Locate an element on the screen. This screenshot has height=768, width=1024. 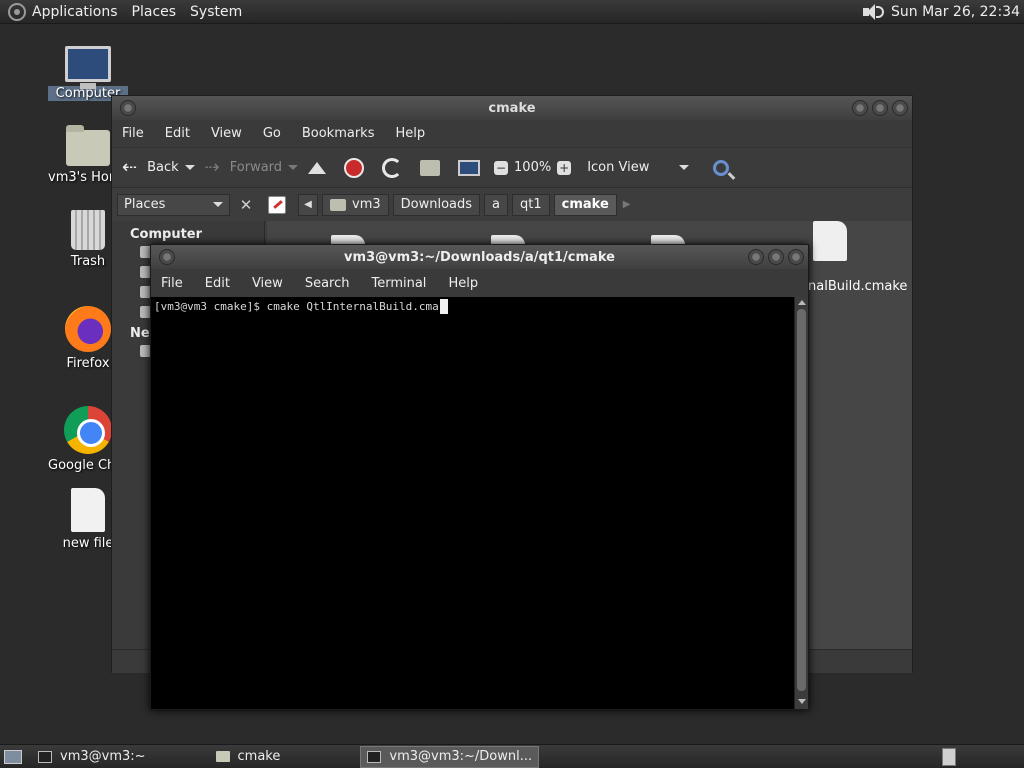
back-history-icon is located at coordinates (189, 167).